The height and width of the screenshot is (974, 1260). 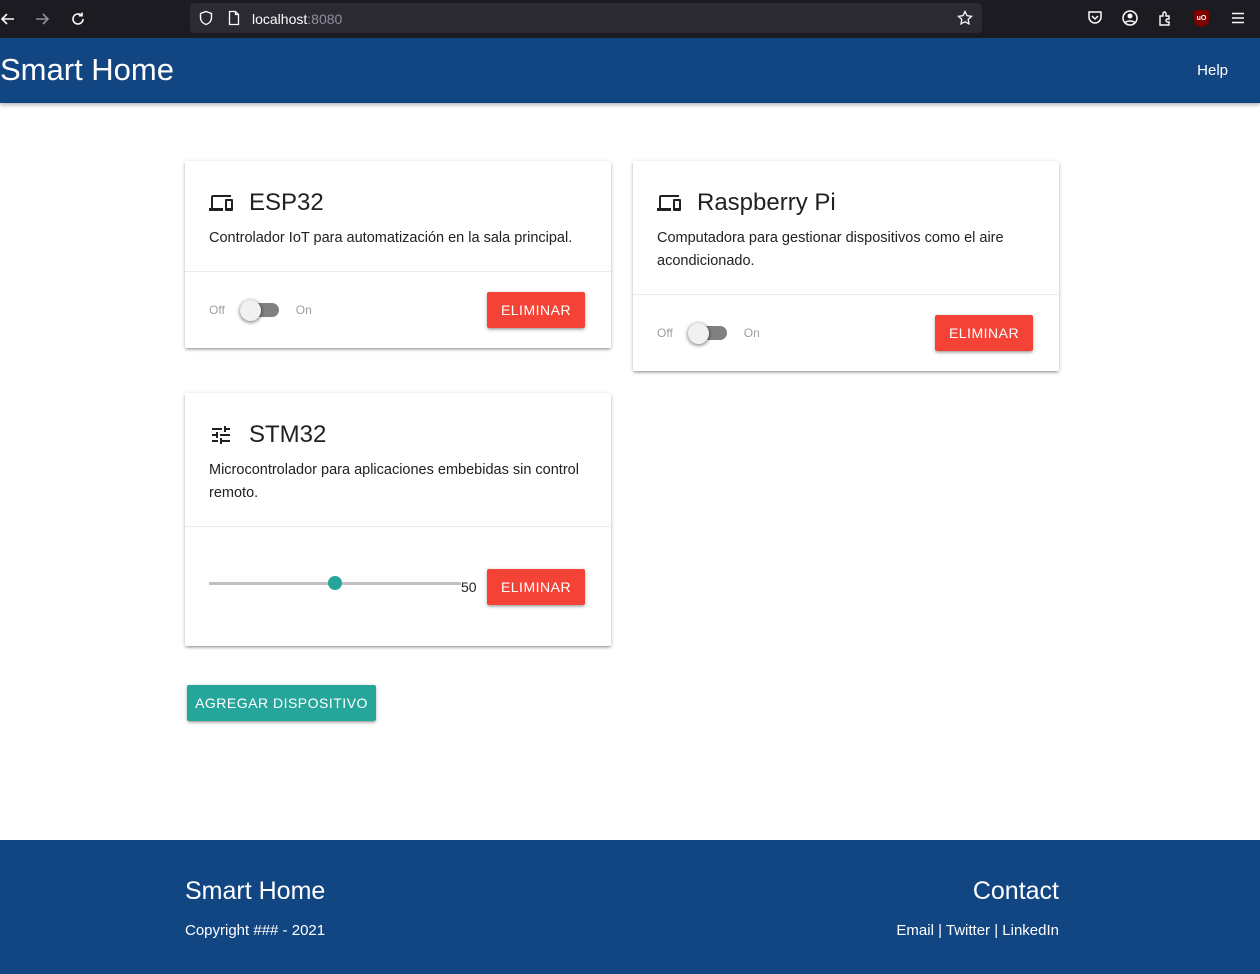 What do you see at coordinates (234, 18) in the screenshot?
I see `page-icon` at bounding box center [234, 18].